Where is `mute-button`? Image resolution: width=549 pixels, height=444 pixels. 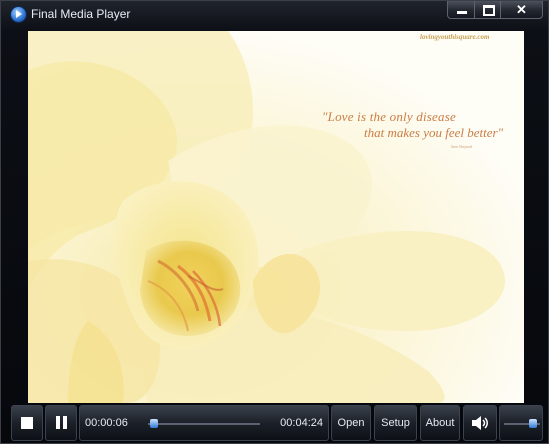
mute-button is located at coordinates (480, 423).